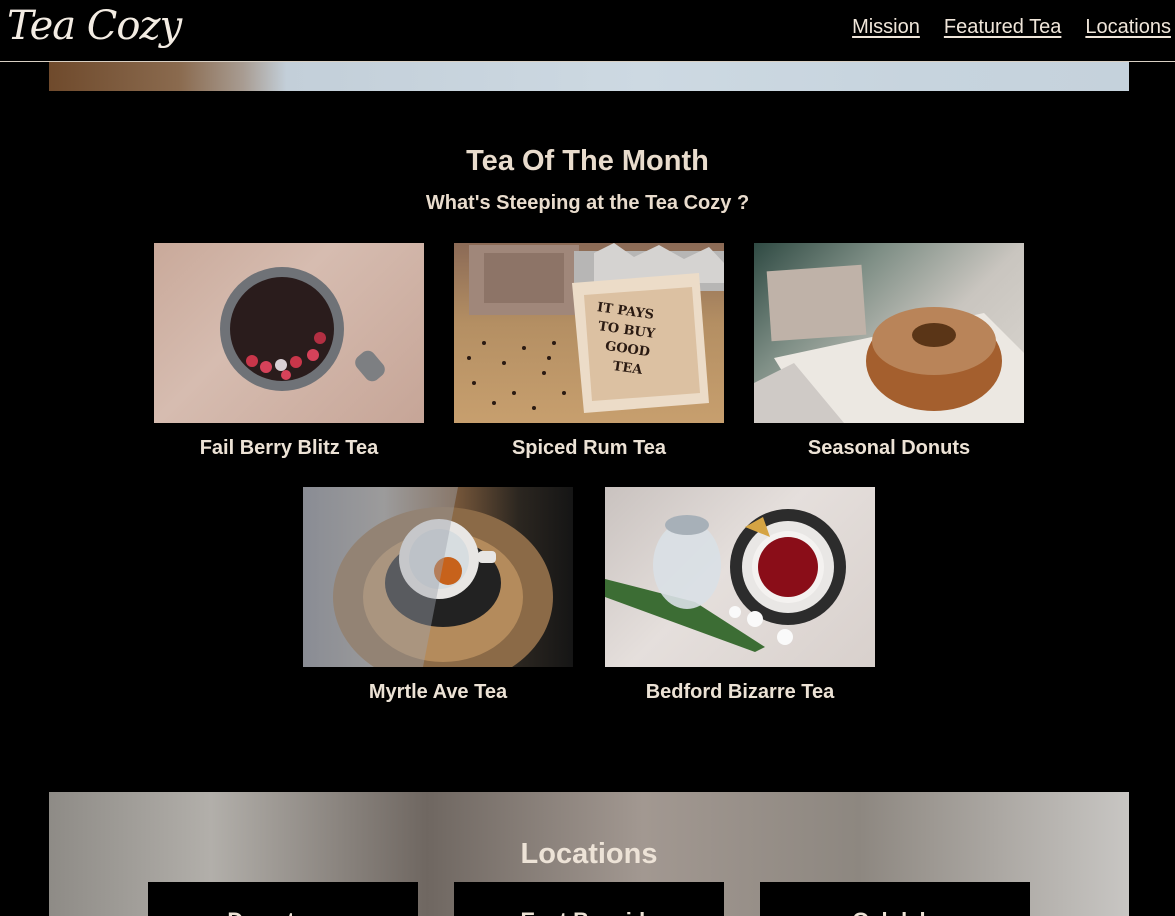 This screenshot has width=1175, height=916. What do you see at coordinates (282, 912) in the screenshot?
I see `location-card-title: Downtown` at bounding box center [282, 912].